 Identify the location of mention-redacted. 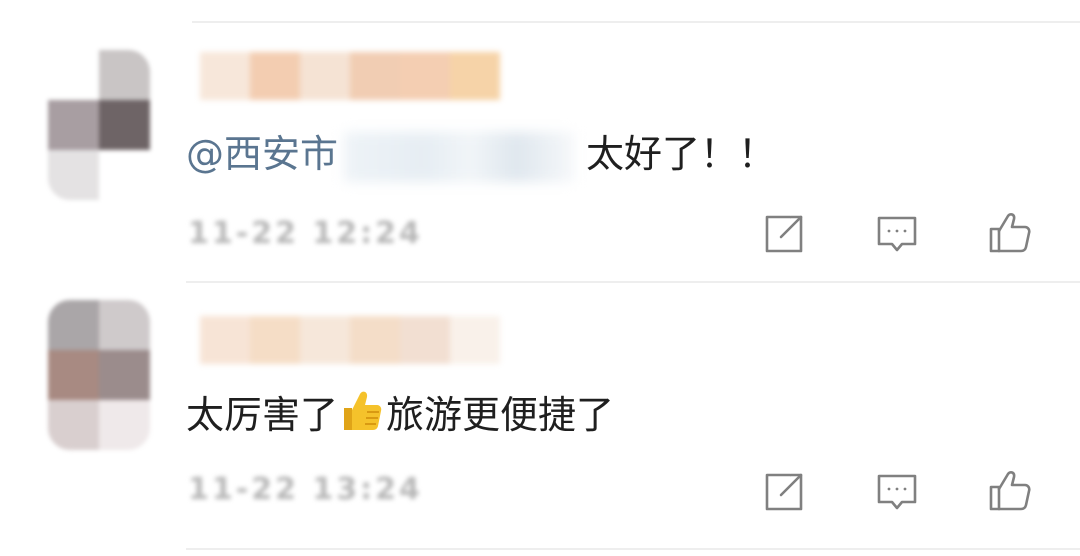
(459, 156).